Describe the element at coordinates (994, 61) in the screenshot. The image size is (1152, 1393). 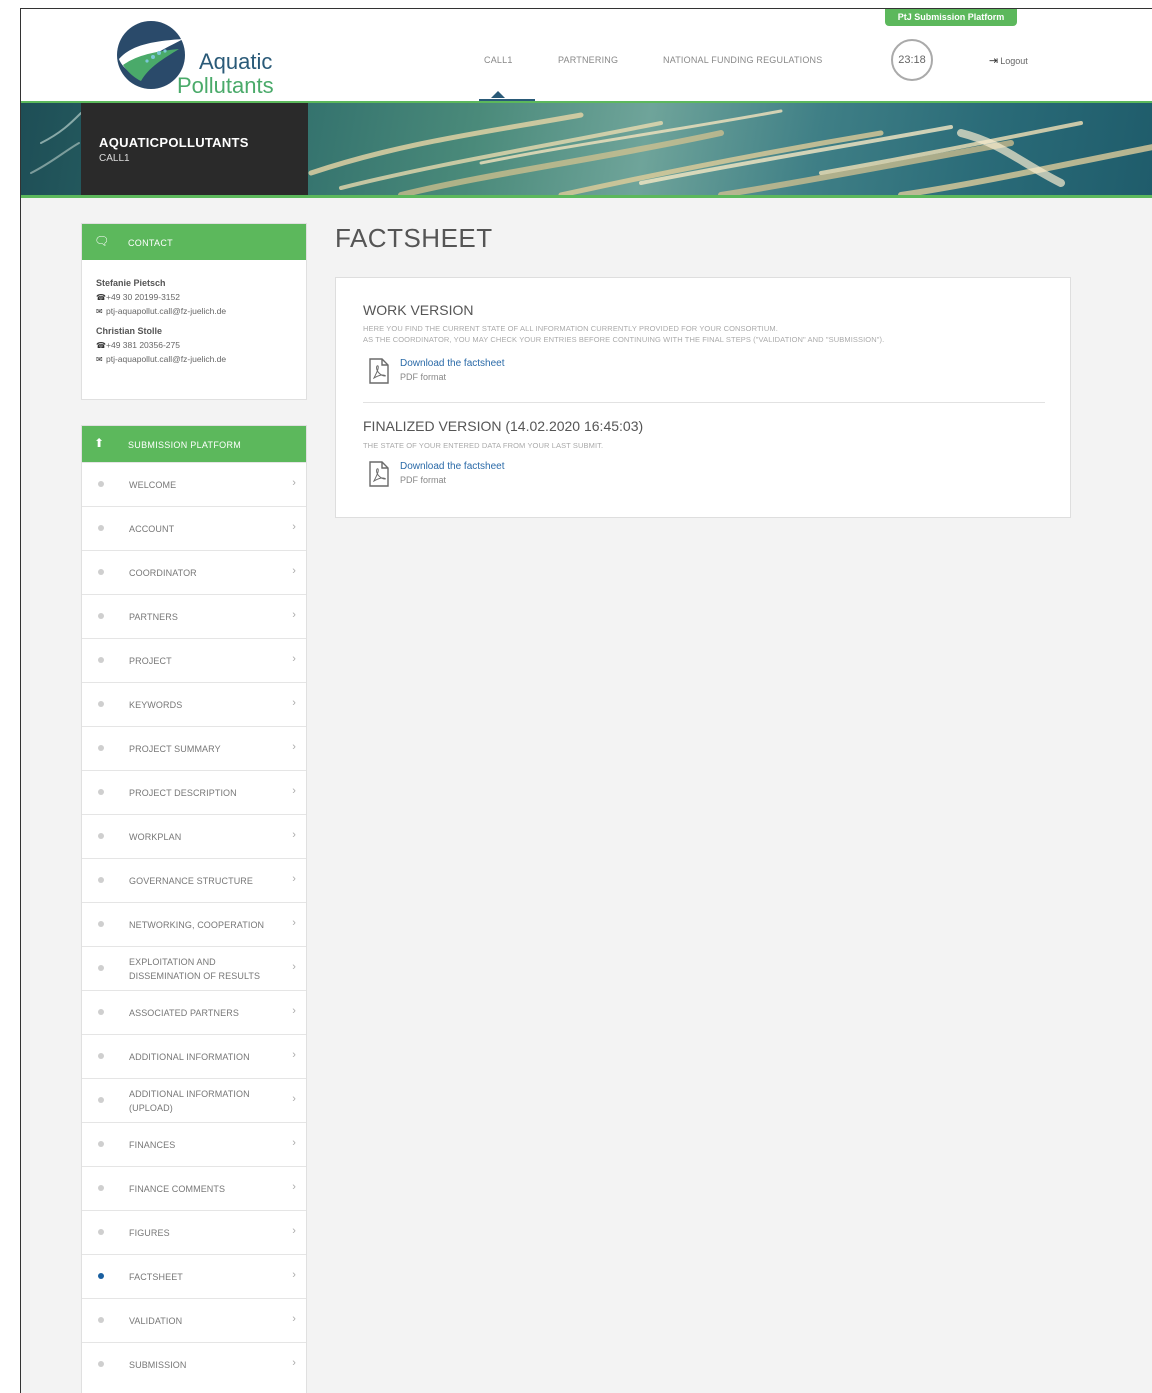
I see `logout-icon: ⇥` at that location.